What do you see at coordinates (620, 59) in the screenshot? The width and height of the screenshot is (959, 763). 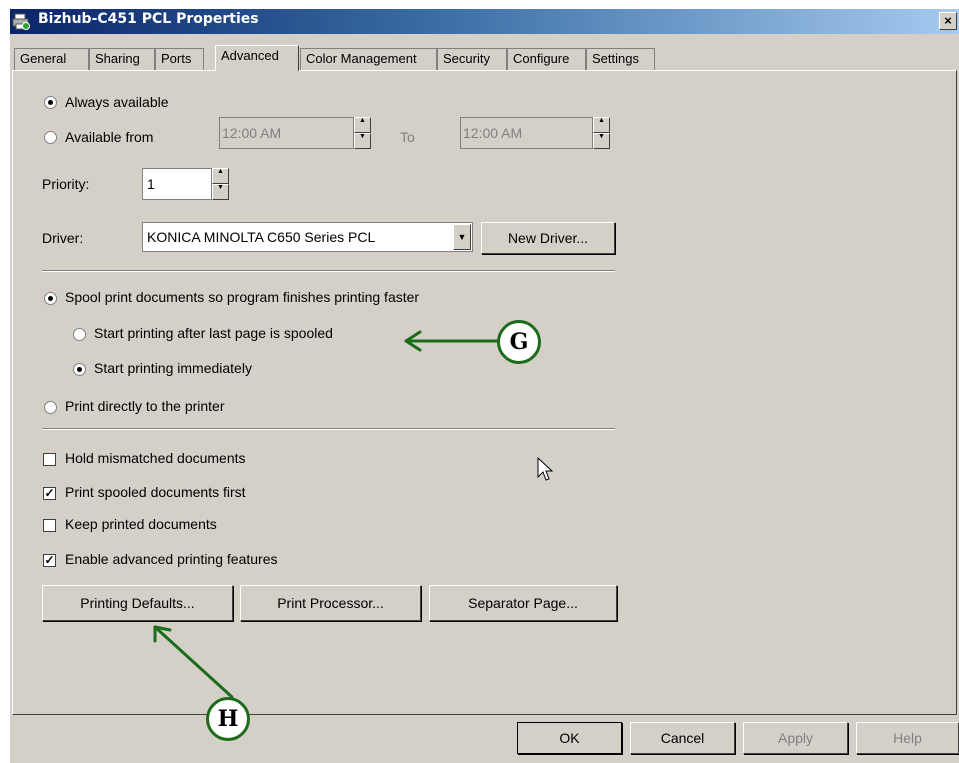 I see `tab-settings: Settings` at bounding box center [620, 59].